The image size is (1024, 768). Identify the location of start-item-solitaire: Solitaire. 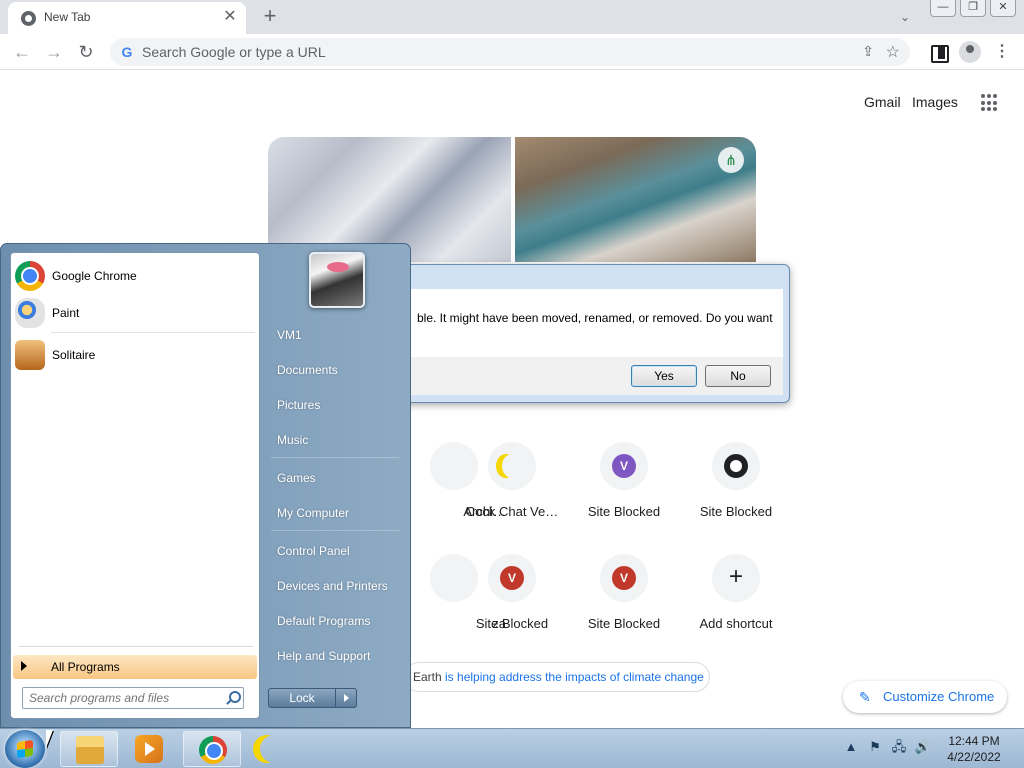
(135, 355).